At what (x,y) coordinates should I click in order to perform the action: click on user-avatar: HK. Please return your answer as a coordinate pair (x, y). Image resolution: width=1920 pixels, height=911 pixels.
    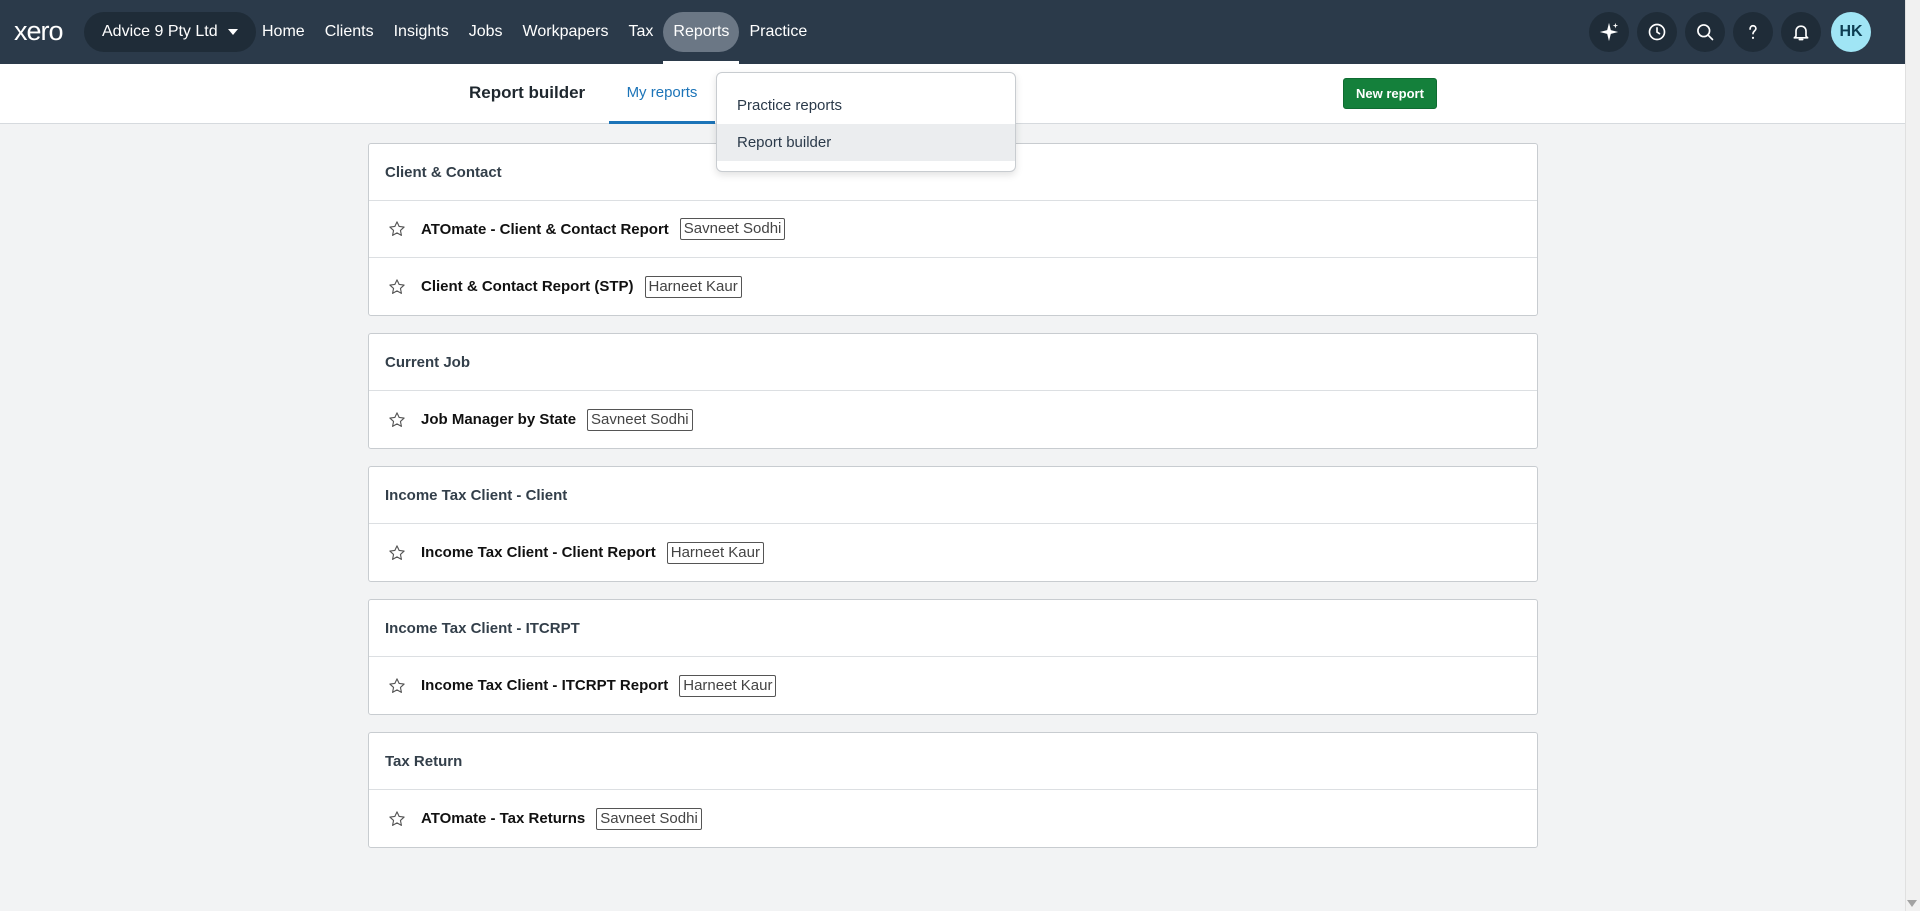
    Looking at the image, I should click on (1851, 32).